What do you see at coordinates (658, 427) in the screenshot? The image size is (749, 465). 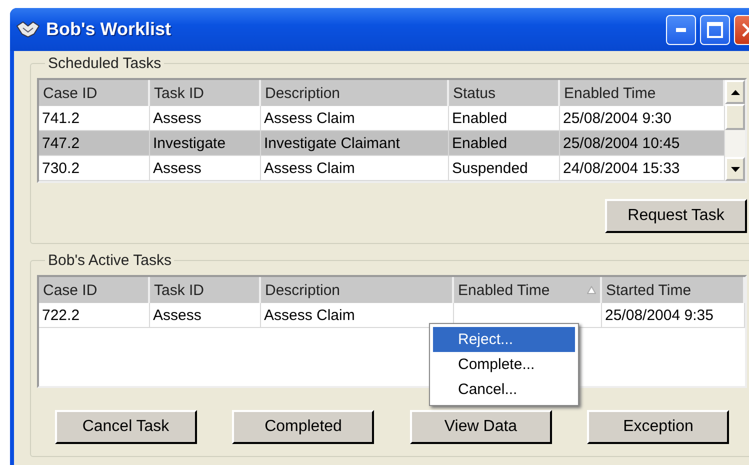 I see `action-button: Exception` at bounding box center [658, 427].